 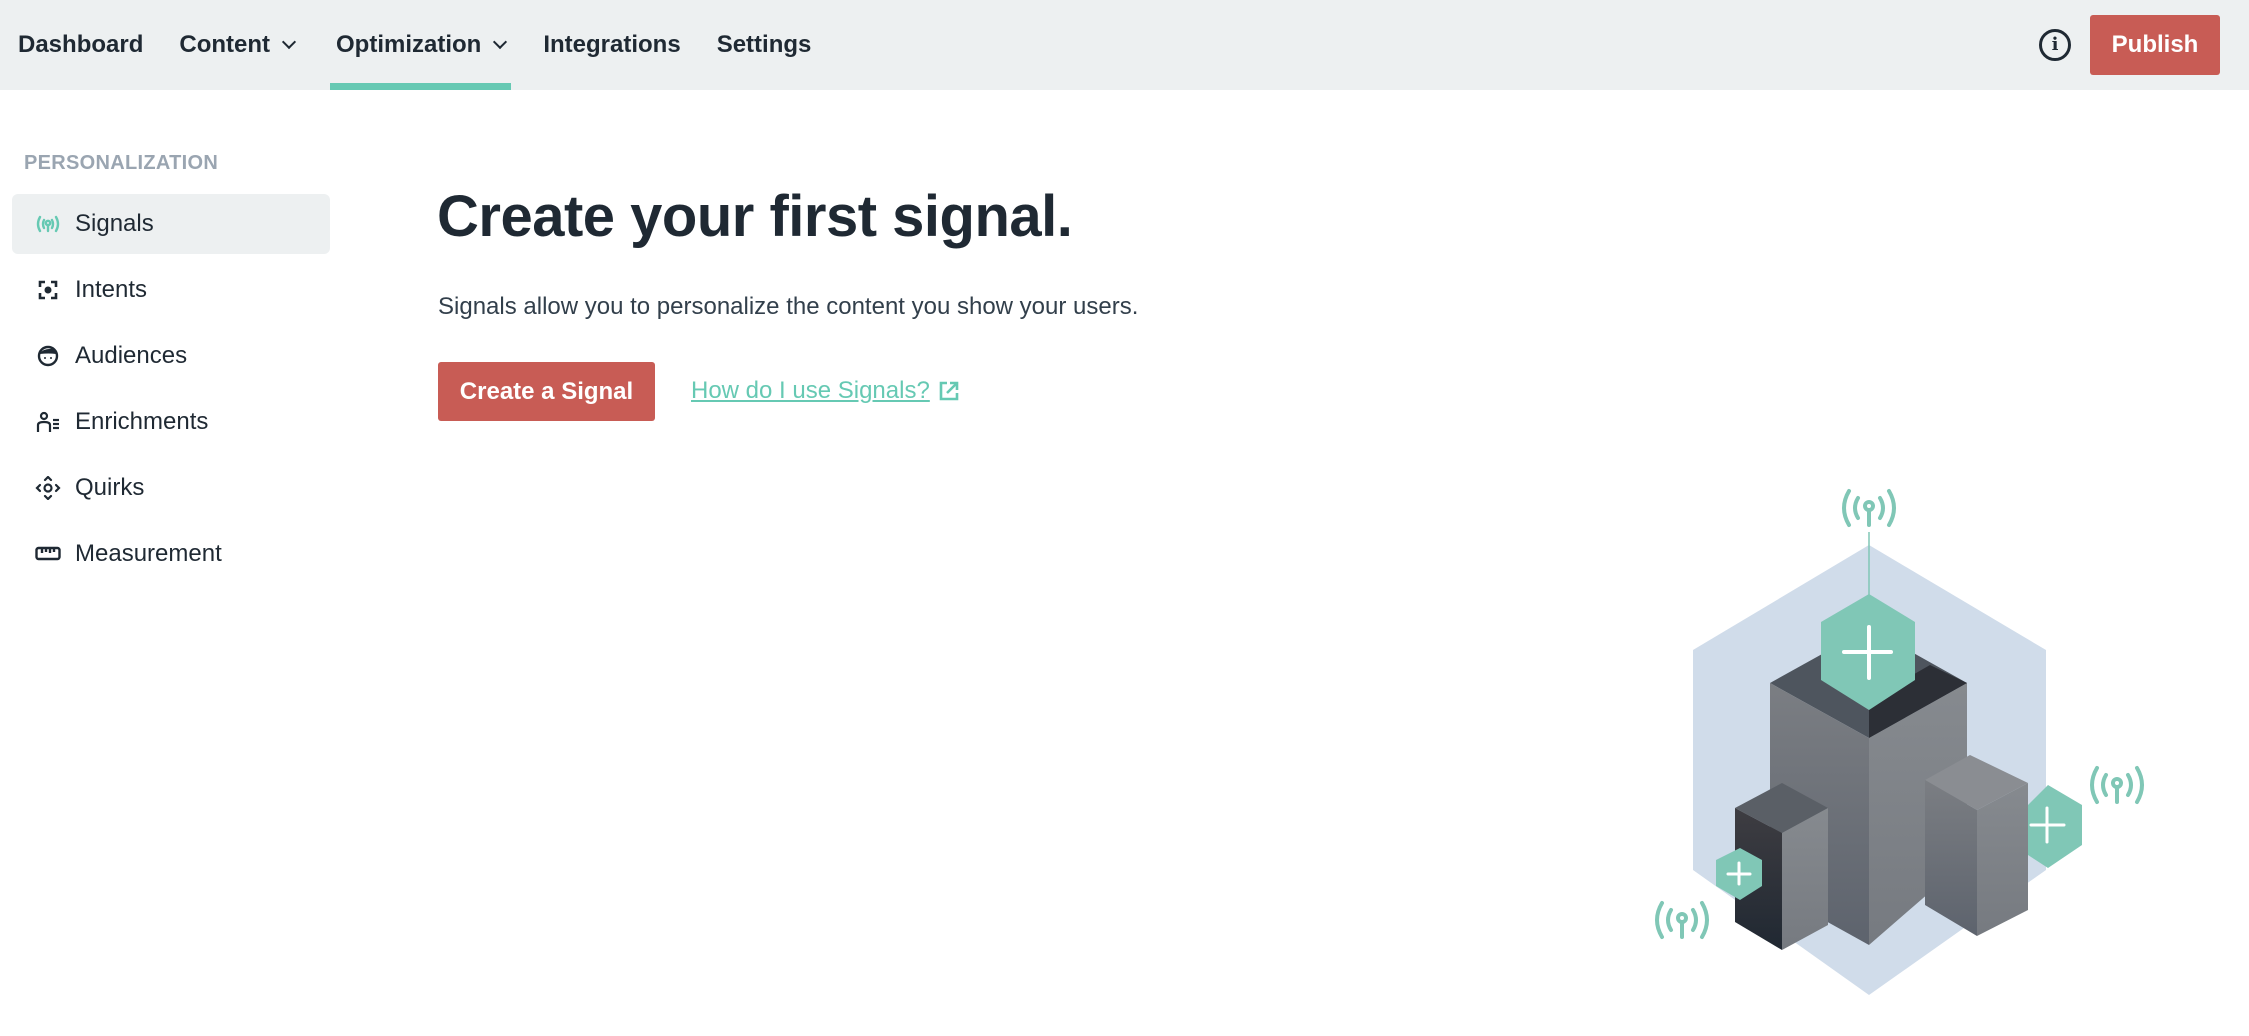 I want to click on sidebar-item-signals: Signals, so click(x=171, y=224).